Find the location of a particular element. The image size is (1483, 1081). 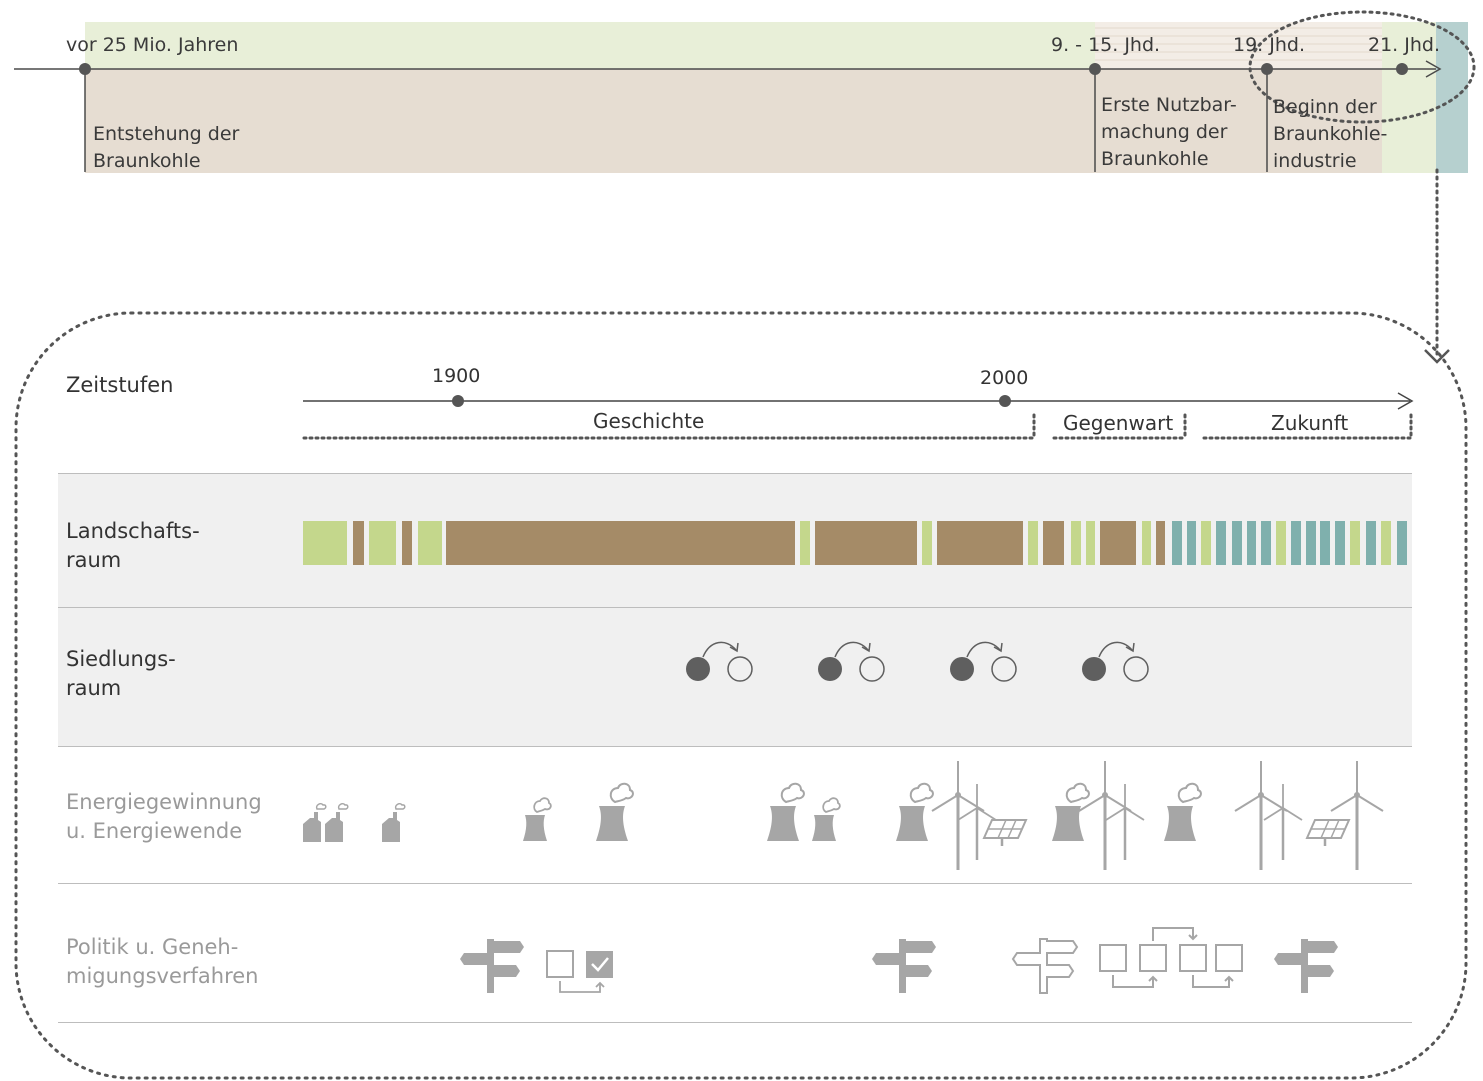

process-chain-icon is located at coordinates (1171, 957).